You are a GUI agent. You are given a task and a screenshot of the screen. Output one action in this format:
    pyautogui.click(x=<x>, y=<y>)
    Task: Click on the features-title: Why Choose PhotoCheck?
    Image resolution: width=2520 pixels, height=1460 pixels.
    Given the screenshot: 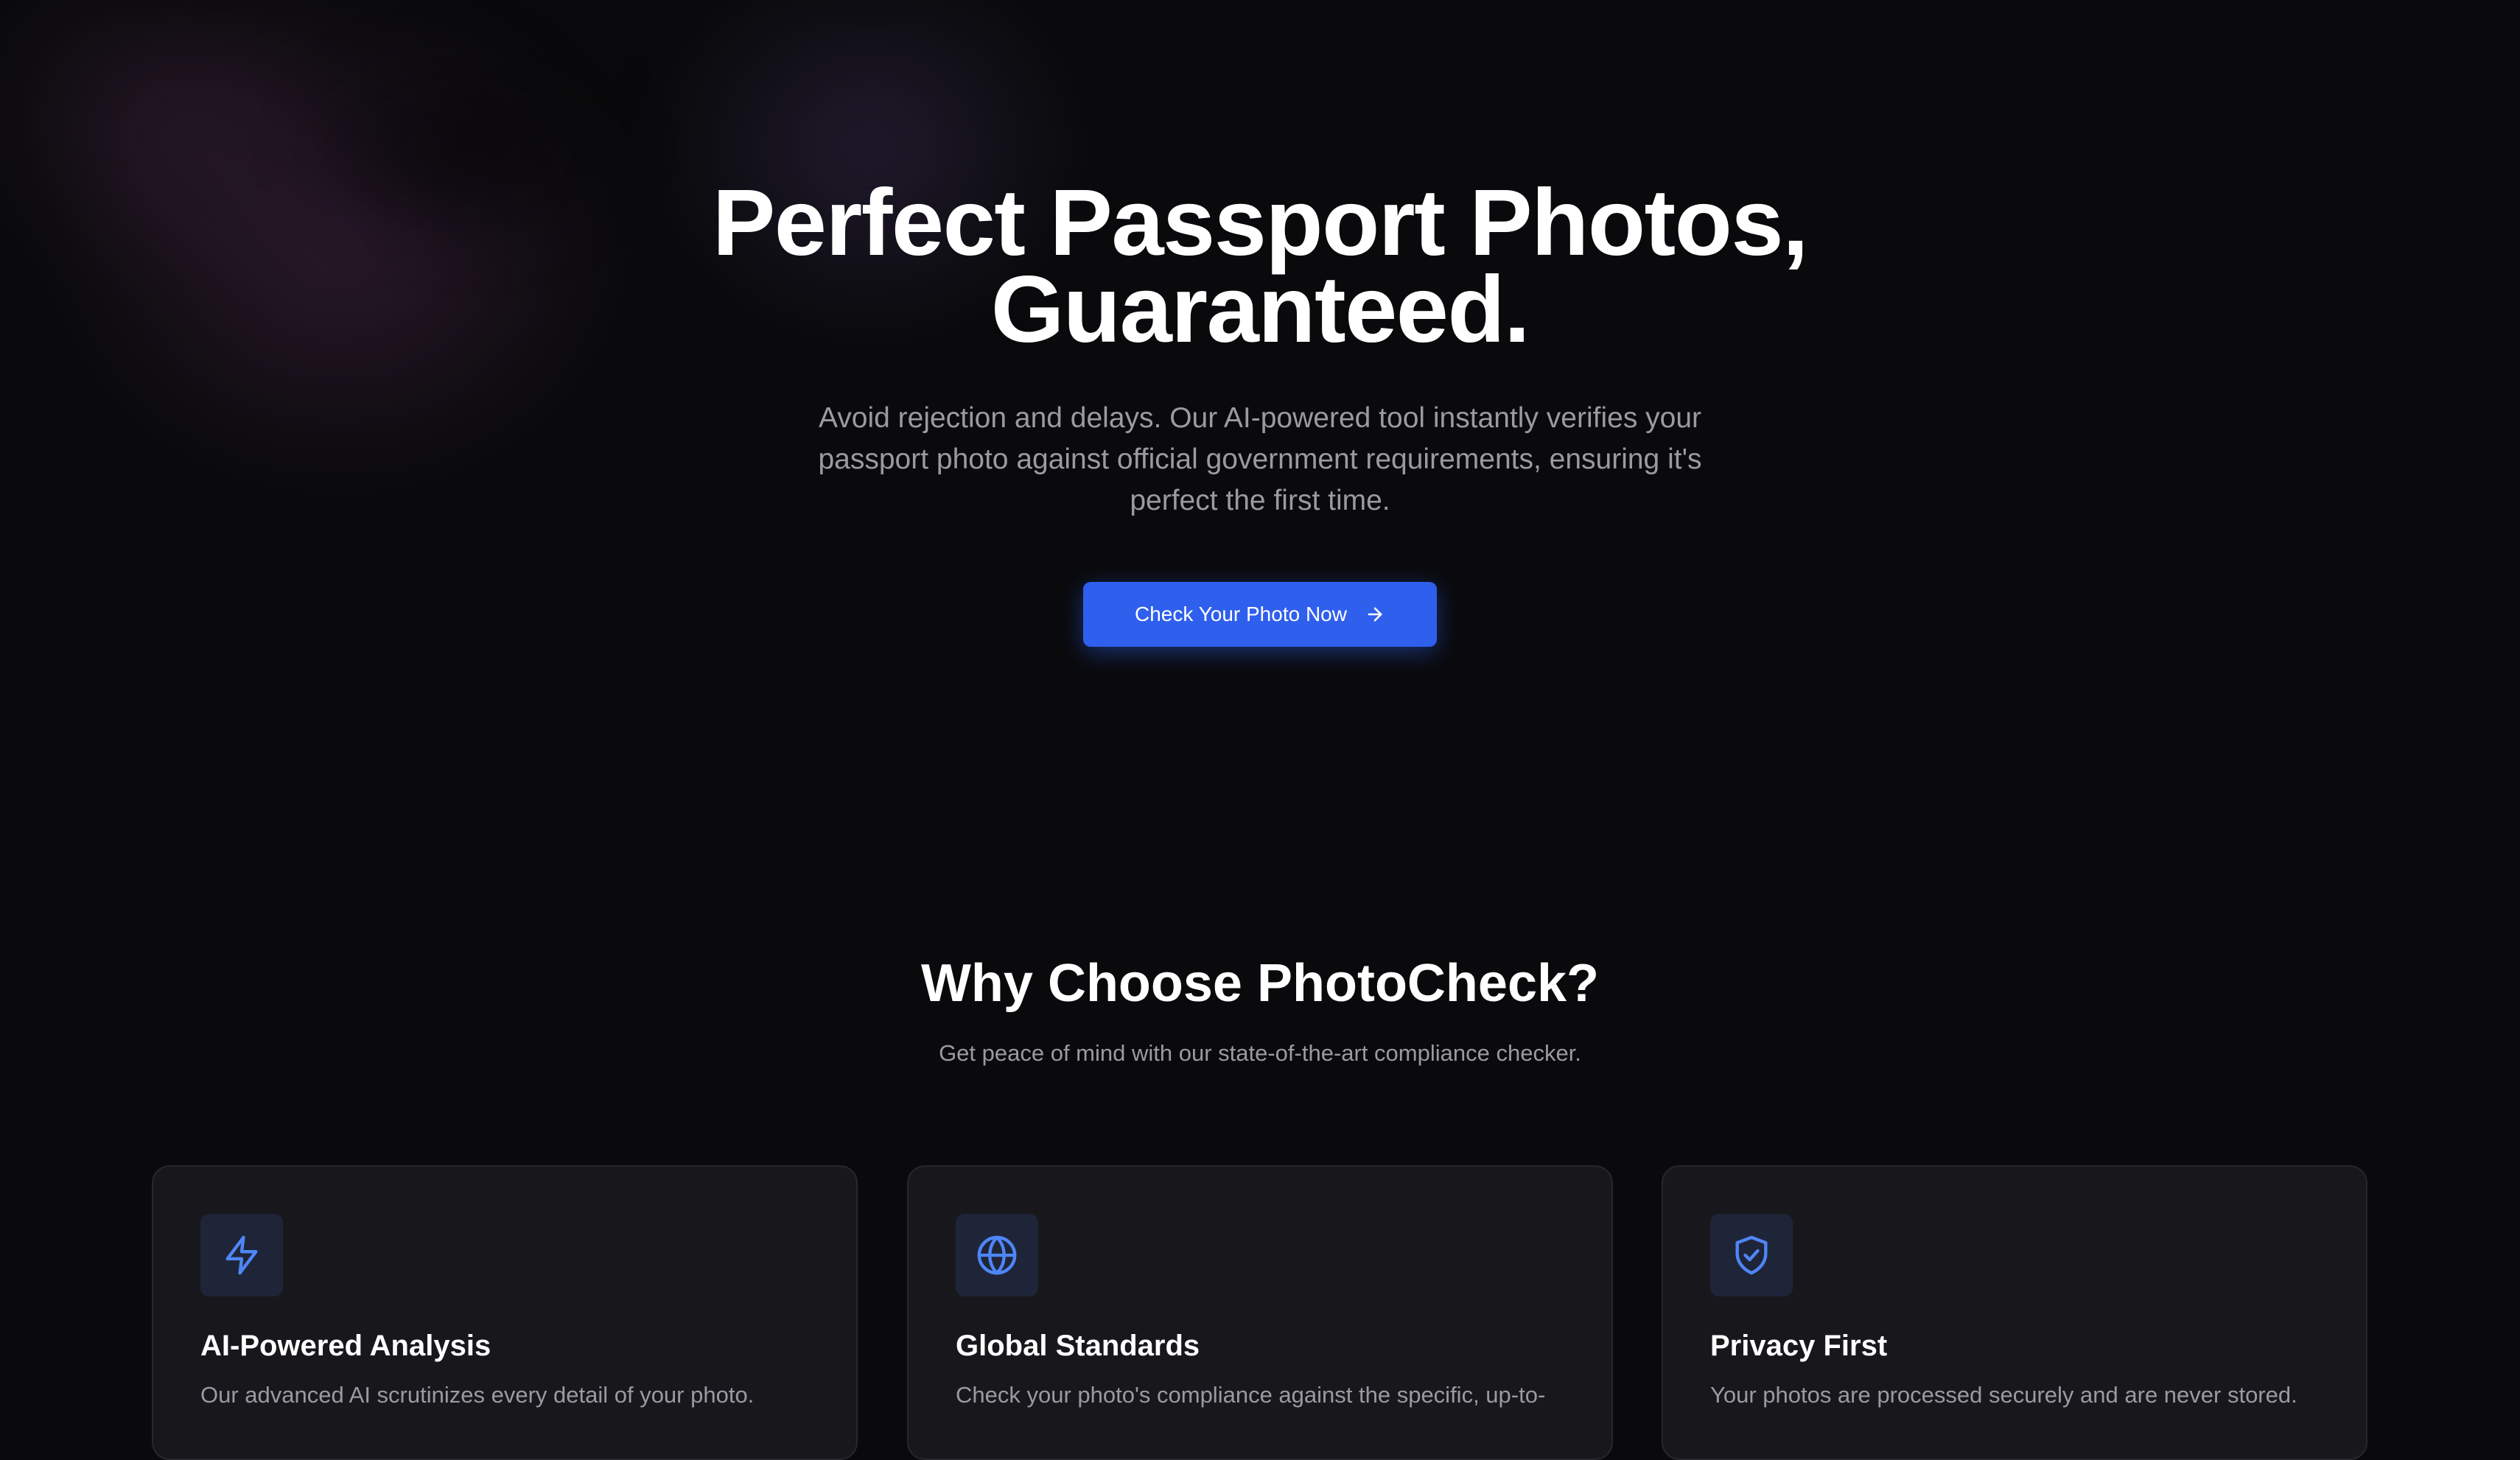 What is the action you would take?
    pyautogui.click(x=1260, y=983)
    